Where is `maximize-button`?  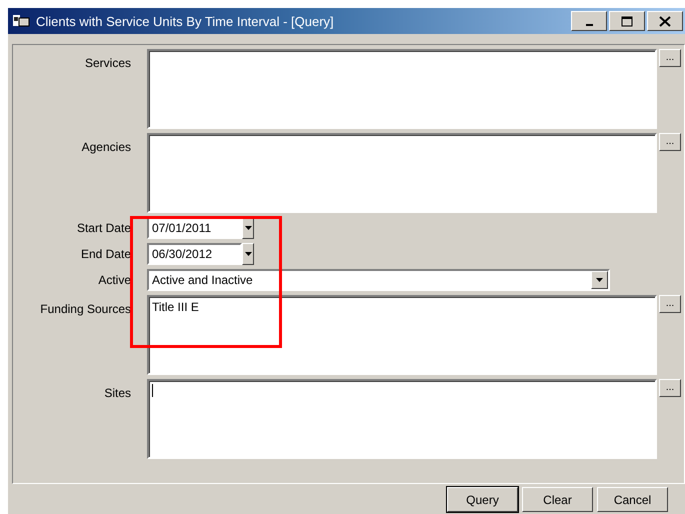 maximize-button is located at coordinates (627, 21).